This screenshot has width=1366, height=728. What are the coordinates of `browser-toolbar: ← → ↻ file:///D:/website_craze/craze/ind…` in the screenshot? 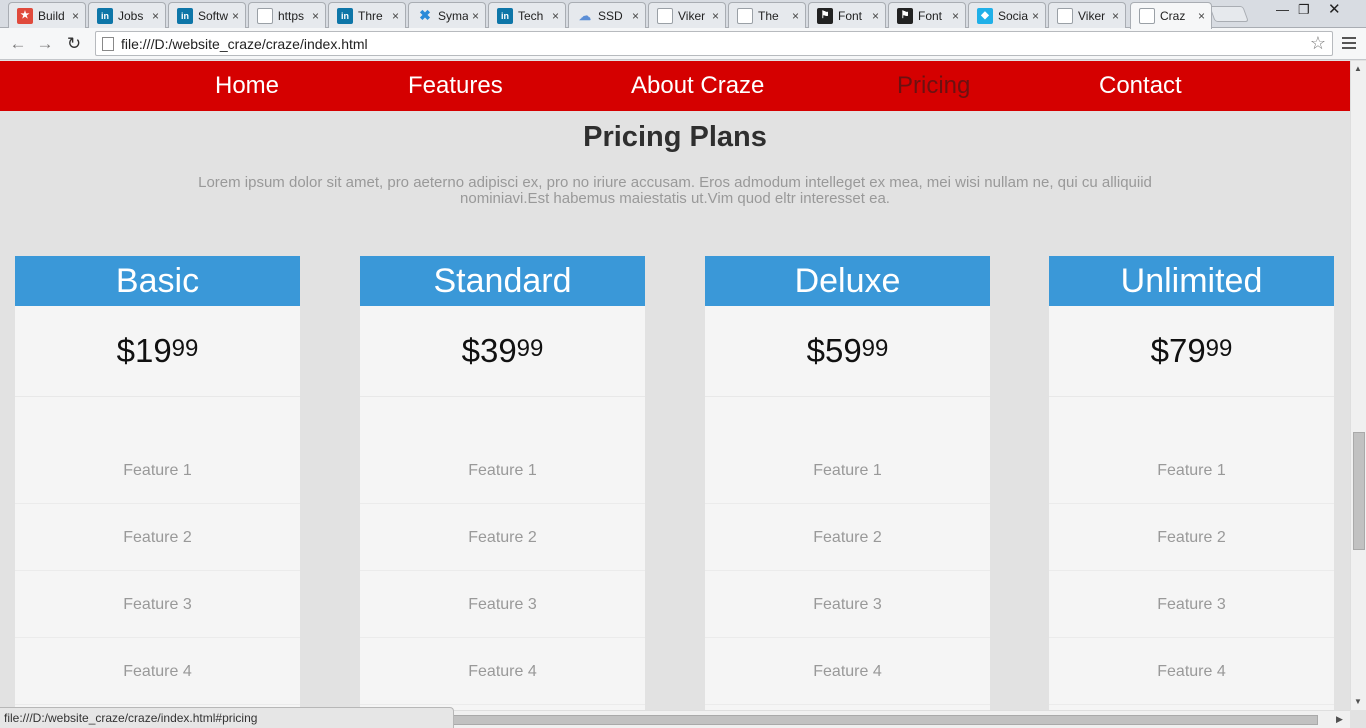 It's located at (683, 44).